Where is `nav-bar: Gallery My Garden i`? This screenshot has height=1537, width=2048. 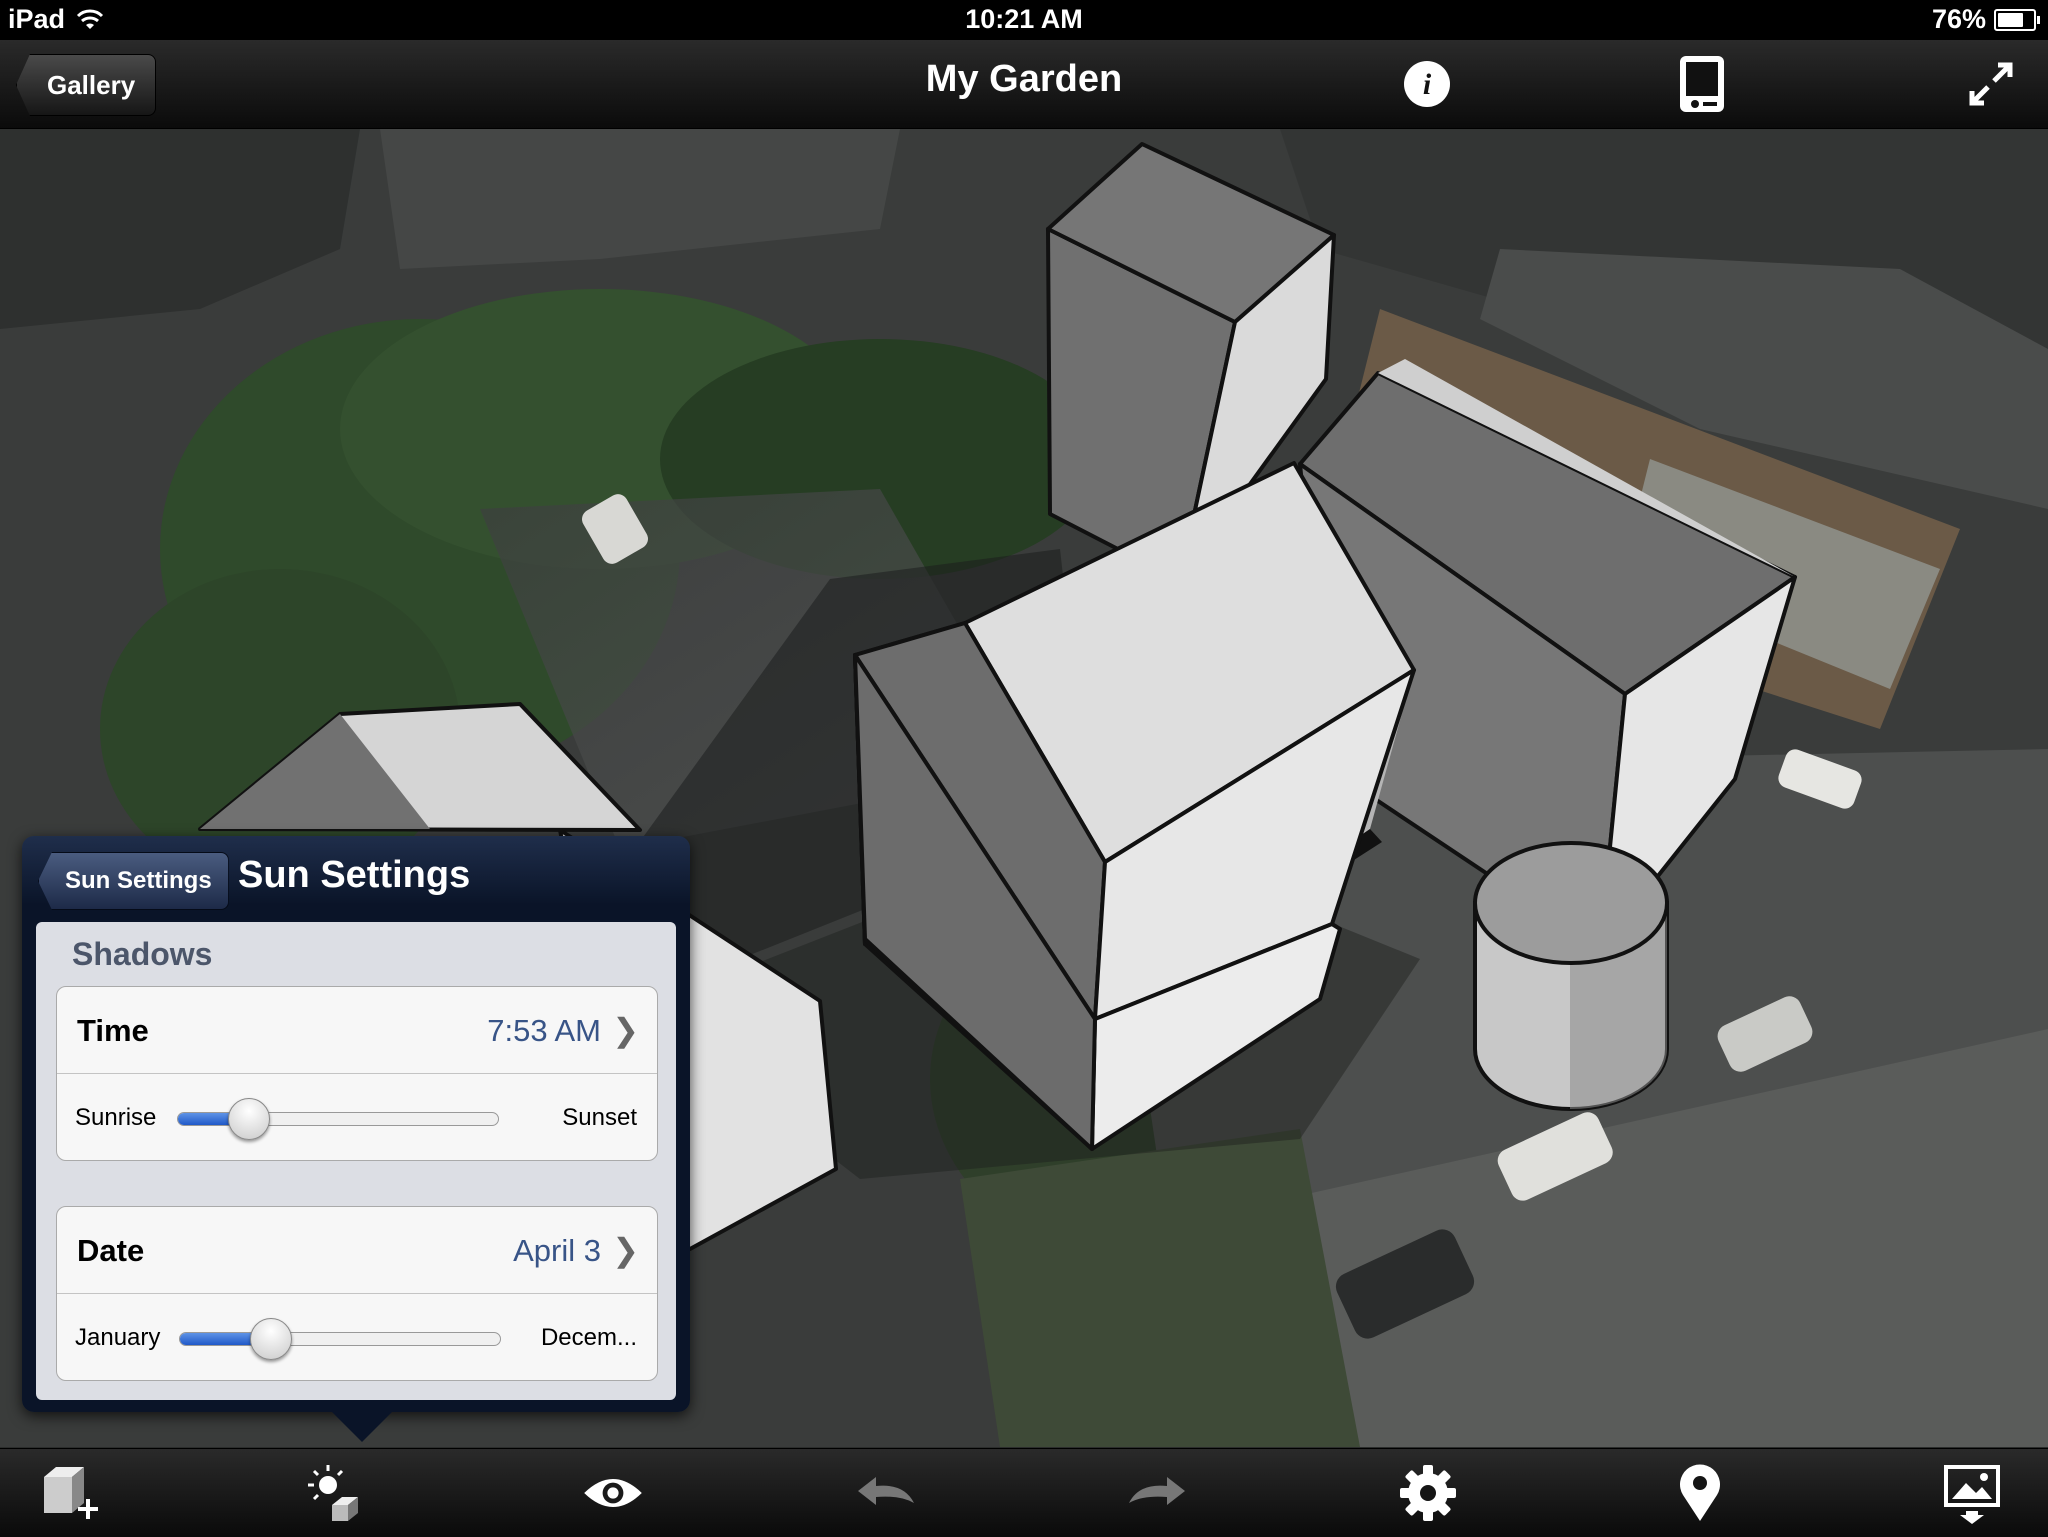 nav-bar: Gallery My Garden i is located at coordinates (1024, 84).